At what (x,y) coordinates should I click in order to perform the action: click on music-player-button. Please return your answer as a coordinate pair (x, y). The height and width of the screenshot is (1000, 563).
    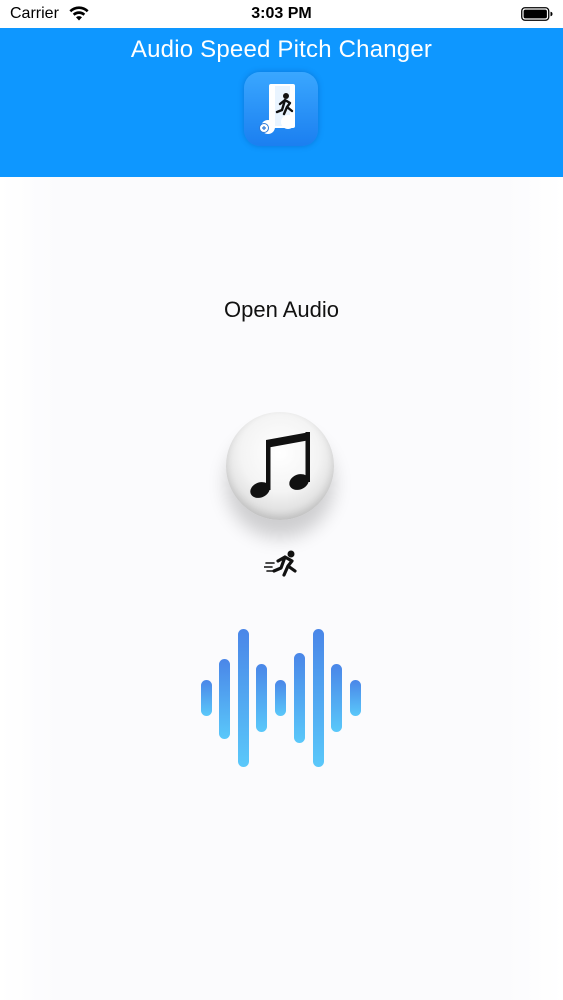
    Looking at the image, I should click on (280, 466).